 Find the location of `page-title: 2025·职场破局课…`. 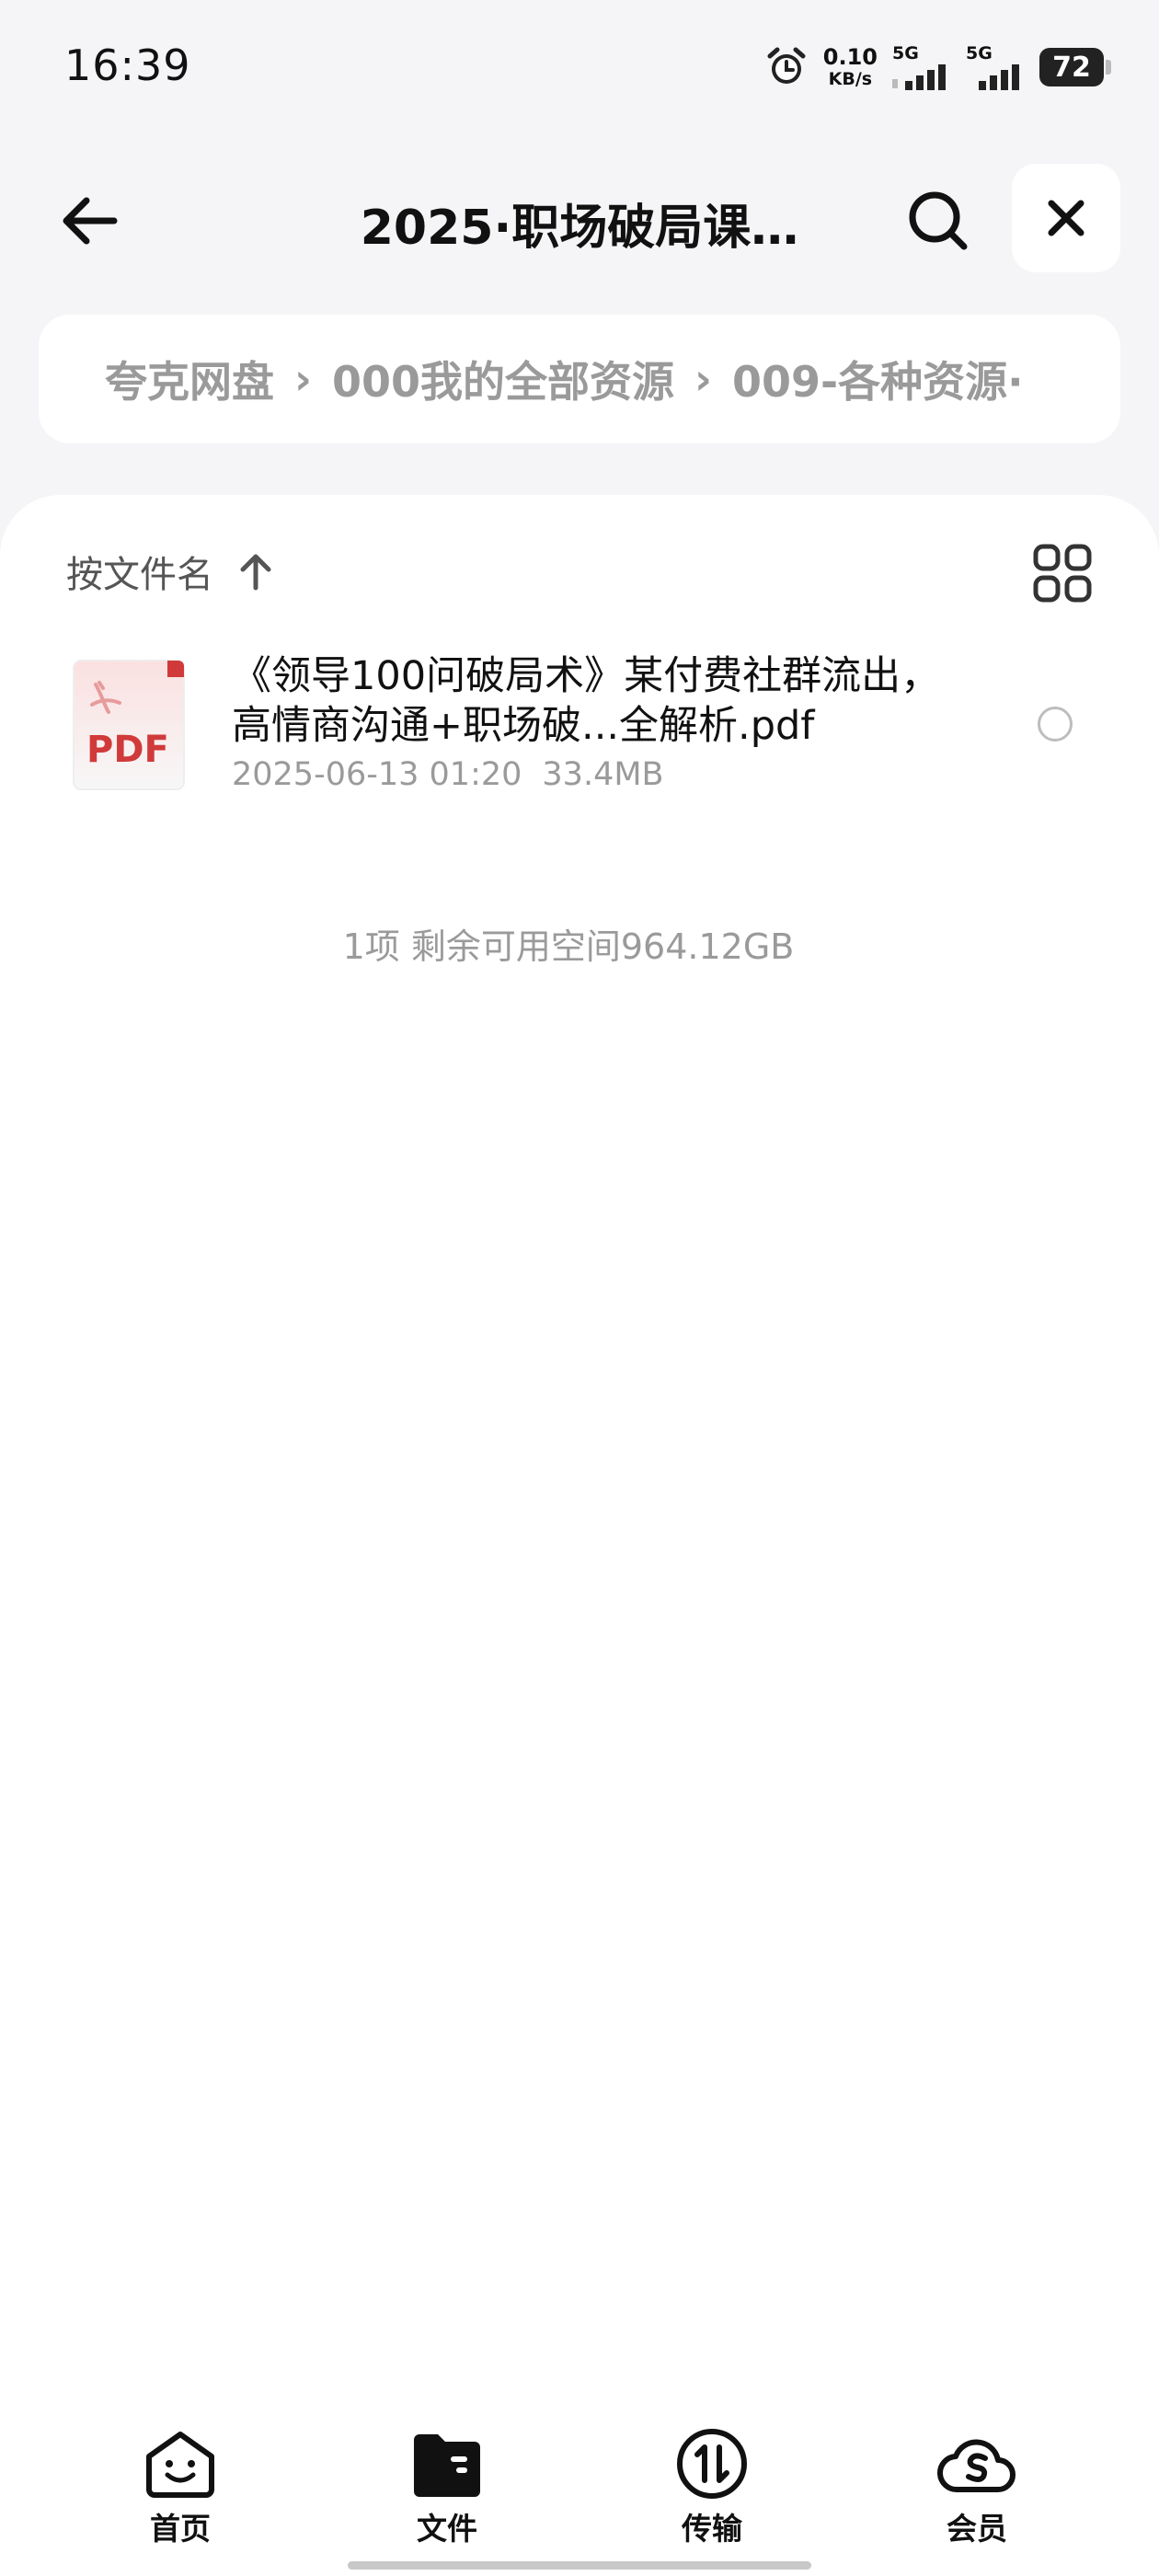

page-title: 2025·职场破局课… is located at coordinates (579, 228).